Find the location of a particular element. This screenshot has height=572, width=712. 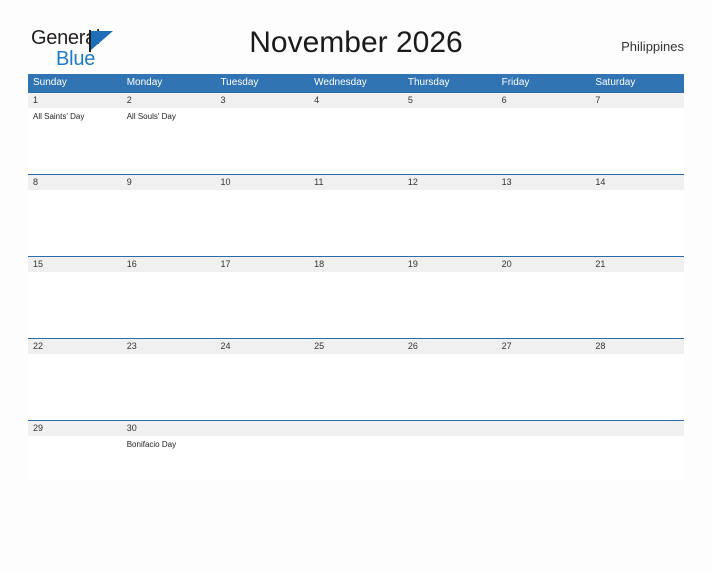

date-number: 25 is located at coordinates (356, 346).